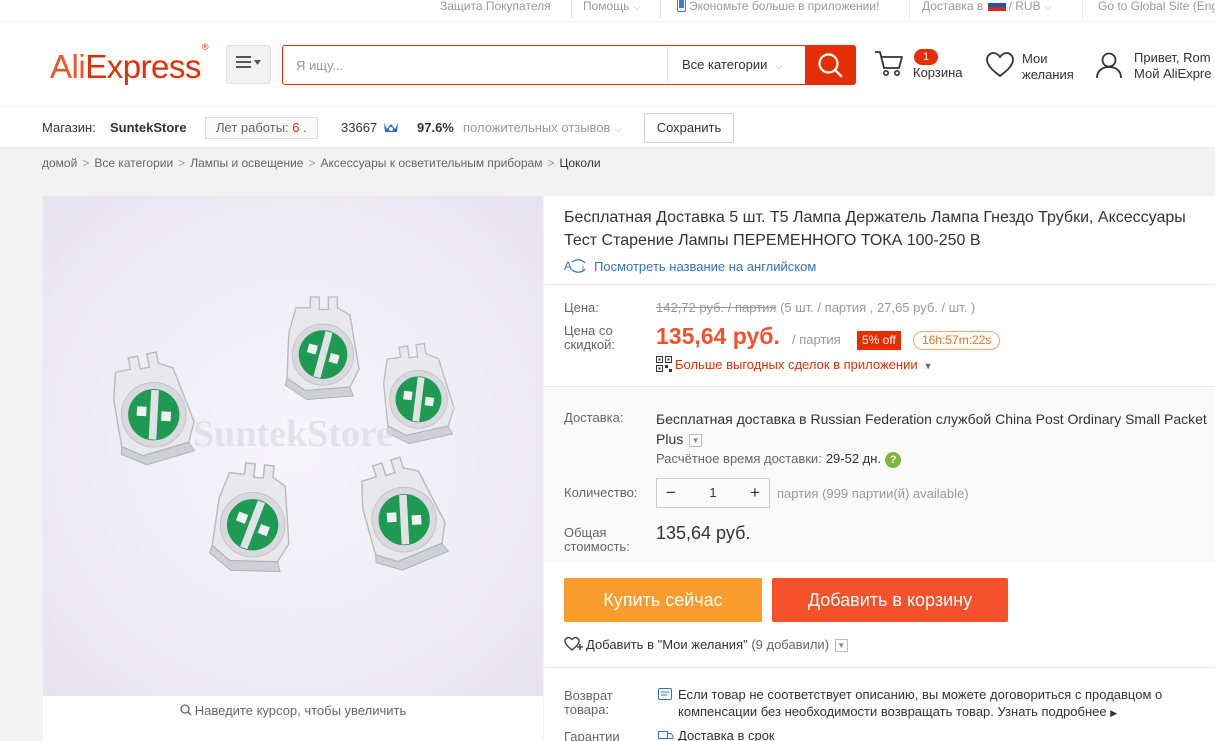  I want to click on return-label-line1: Возврат, so click(588, 695).